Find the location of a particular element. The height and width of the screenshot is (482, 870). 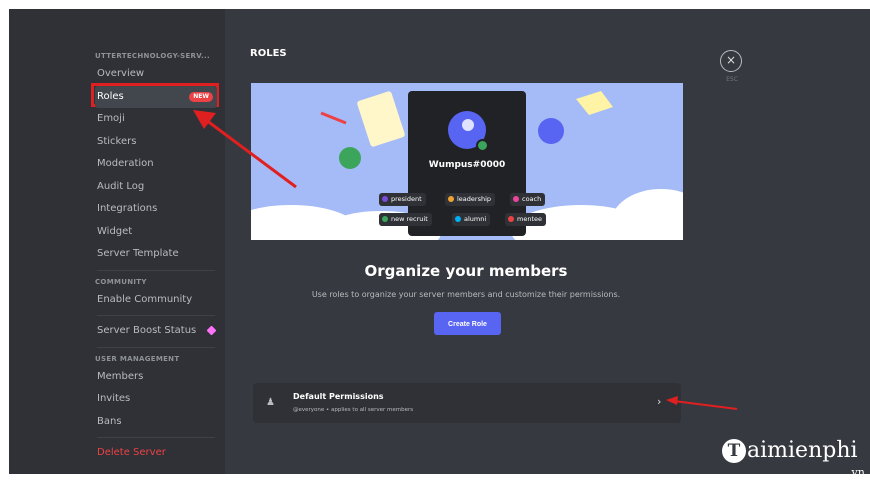

grad-cap-illustration is located at coordinates (594, 103).